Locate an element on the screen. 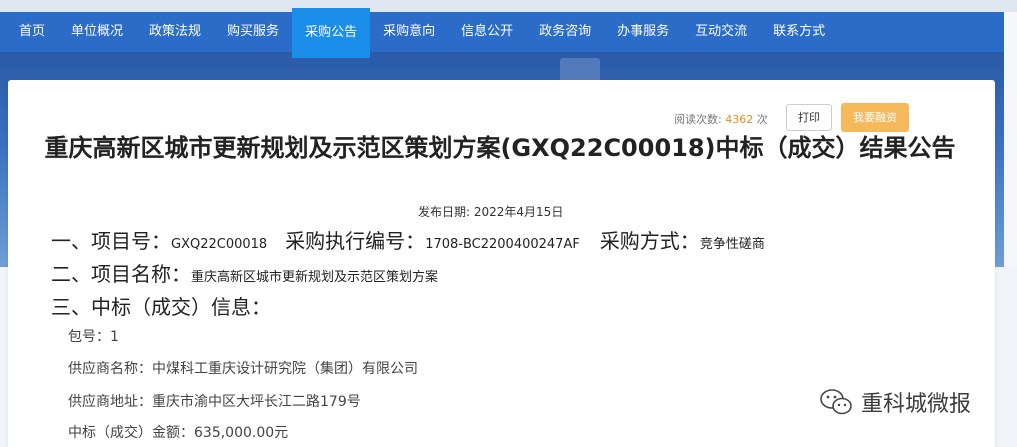 The height and width of the screenshot is (447, 1017). detail-label: 供应商地址： is located at coordinates (110, 402).